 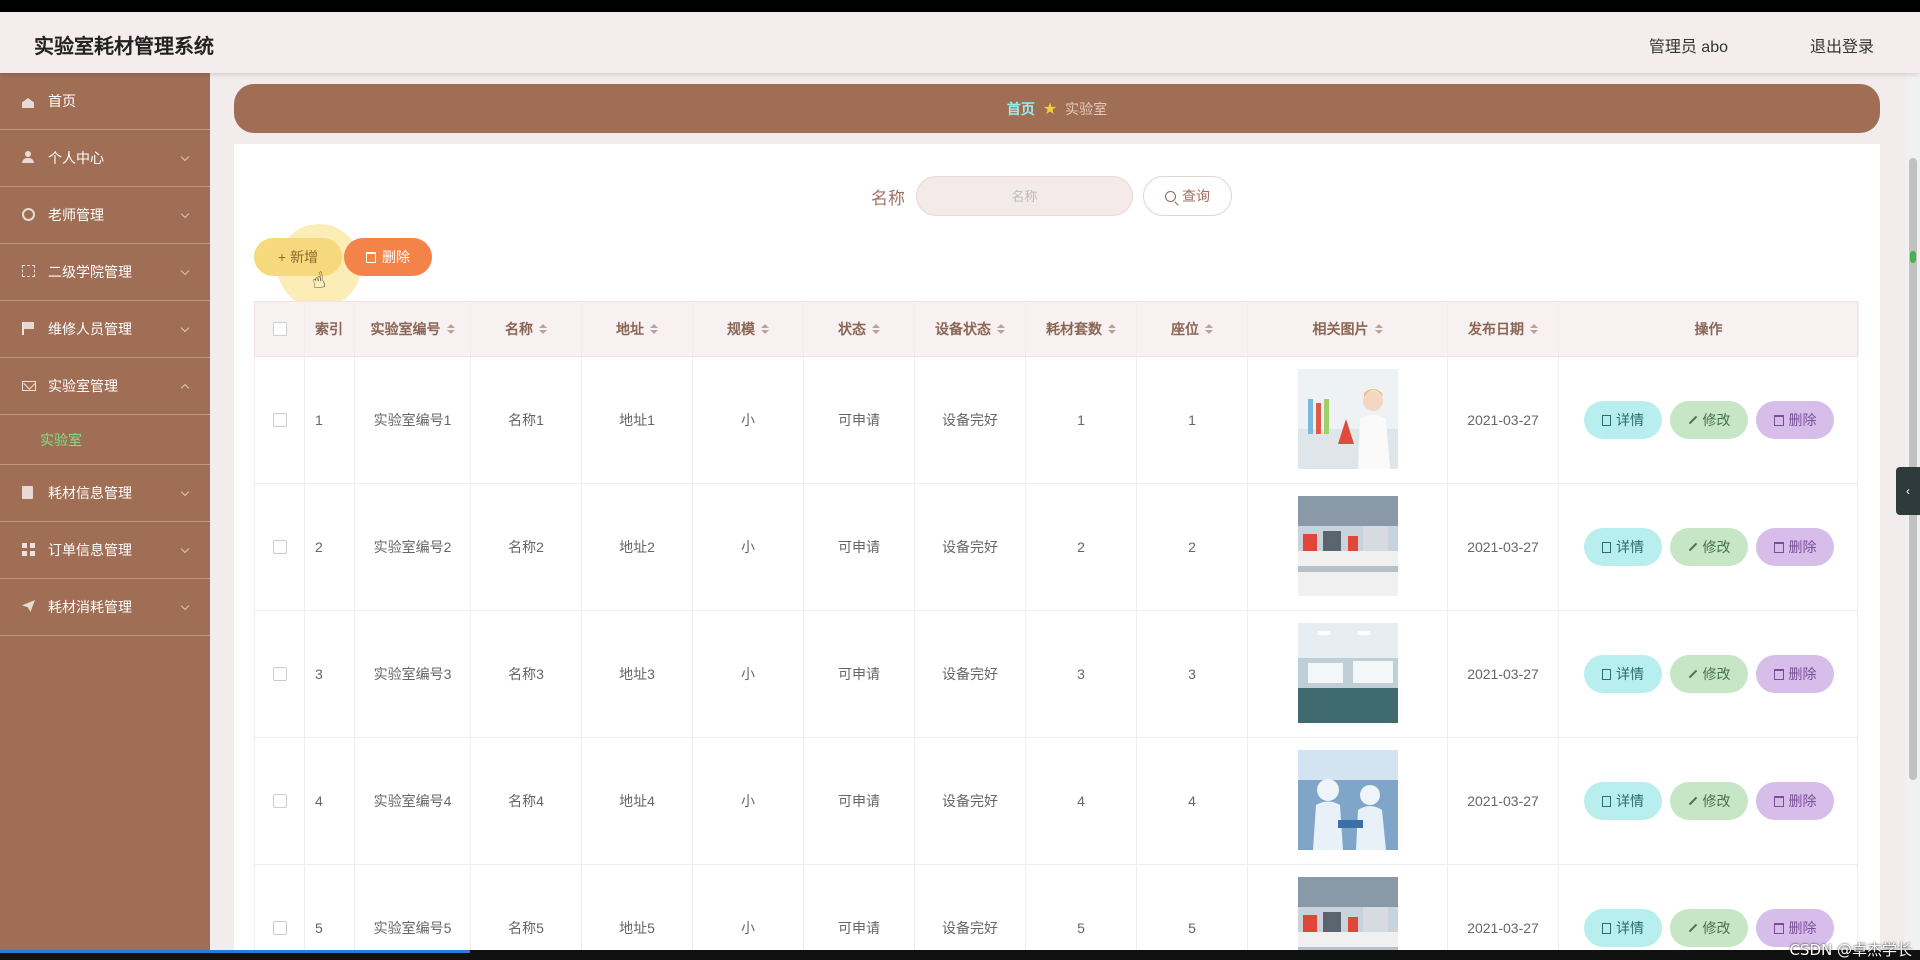 I want to click on detail-button-label: 详情, so click(x=1630, y=674).